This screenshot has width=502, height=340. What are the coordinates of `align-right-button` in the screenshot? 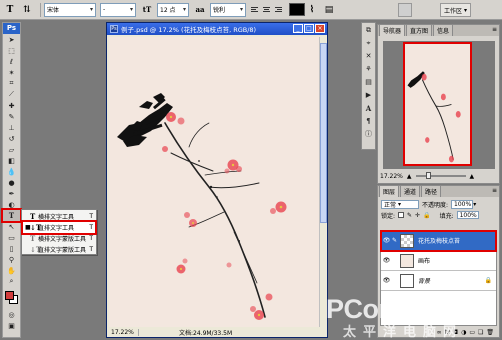 It's located at (279, 9).